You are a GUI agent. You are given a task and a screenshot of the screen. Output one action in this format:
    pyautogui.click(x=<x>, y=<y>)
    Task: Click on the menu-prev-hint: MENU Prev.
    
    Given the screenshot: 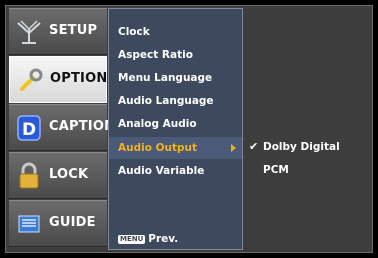 What is the action you would take?
    pyautogui.click(x=148, y=239)
    